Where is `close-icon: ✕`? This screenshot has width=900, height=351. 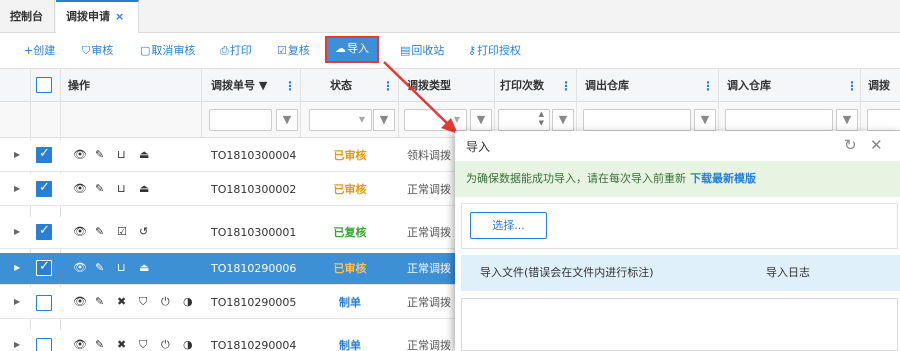
close-icon: ✕ is located at coordinates (876, 145).